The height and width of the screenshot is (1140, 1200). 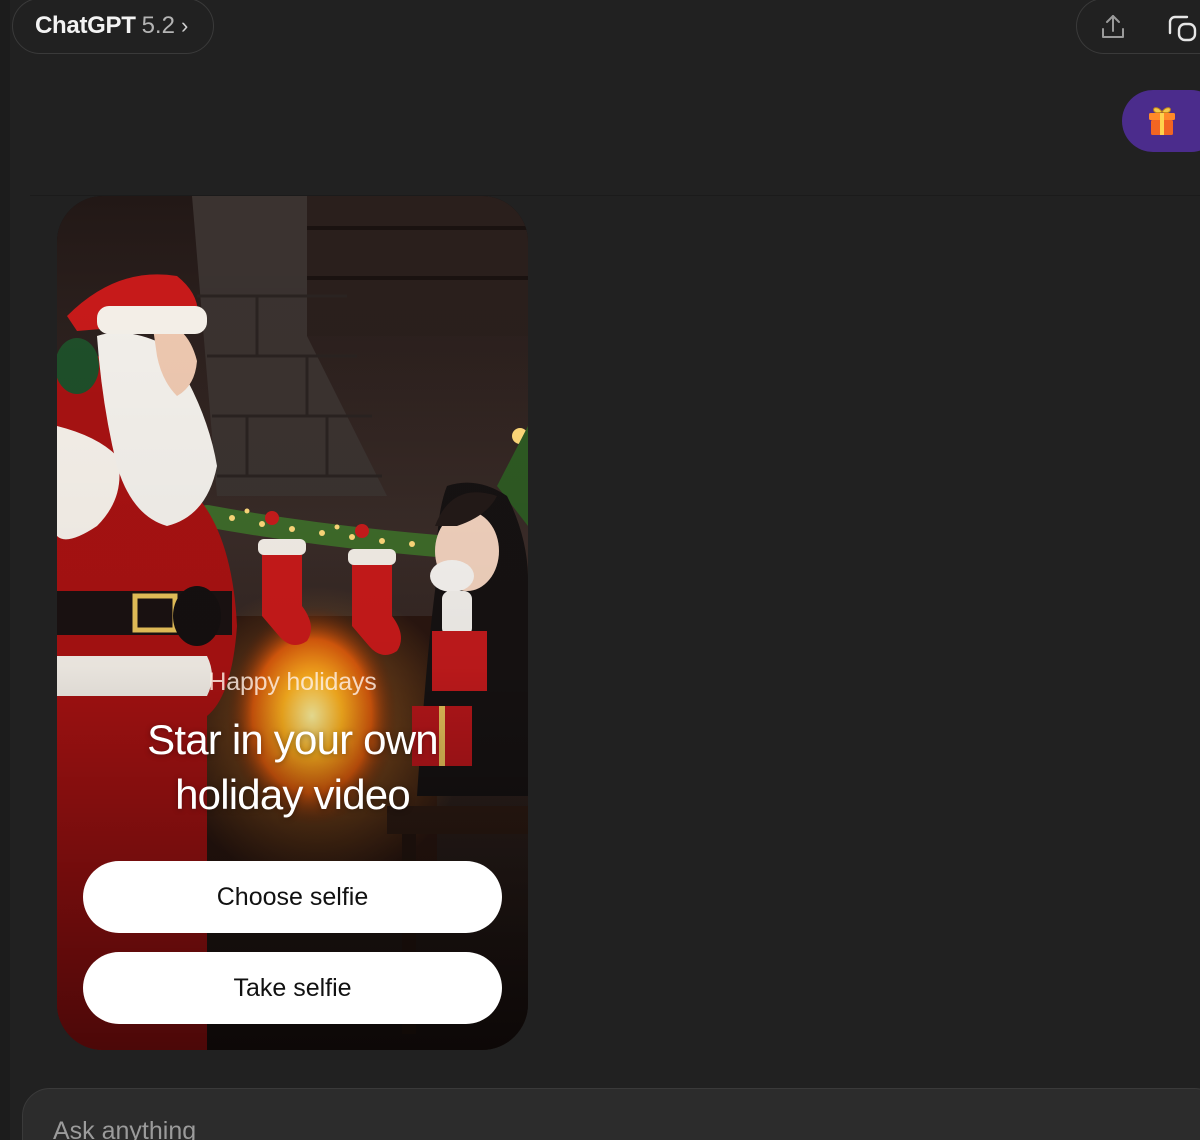 What do you see at coordinates (184, 25) in the screenshot?
I see `chevron-right-icon: ›` at bounding box center [184, 25].